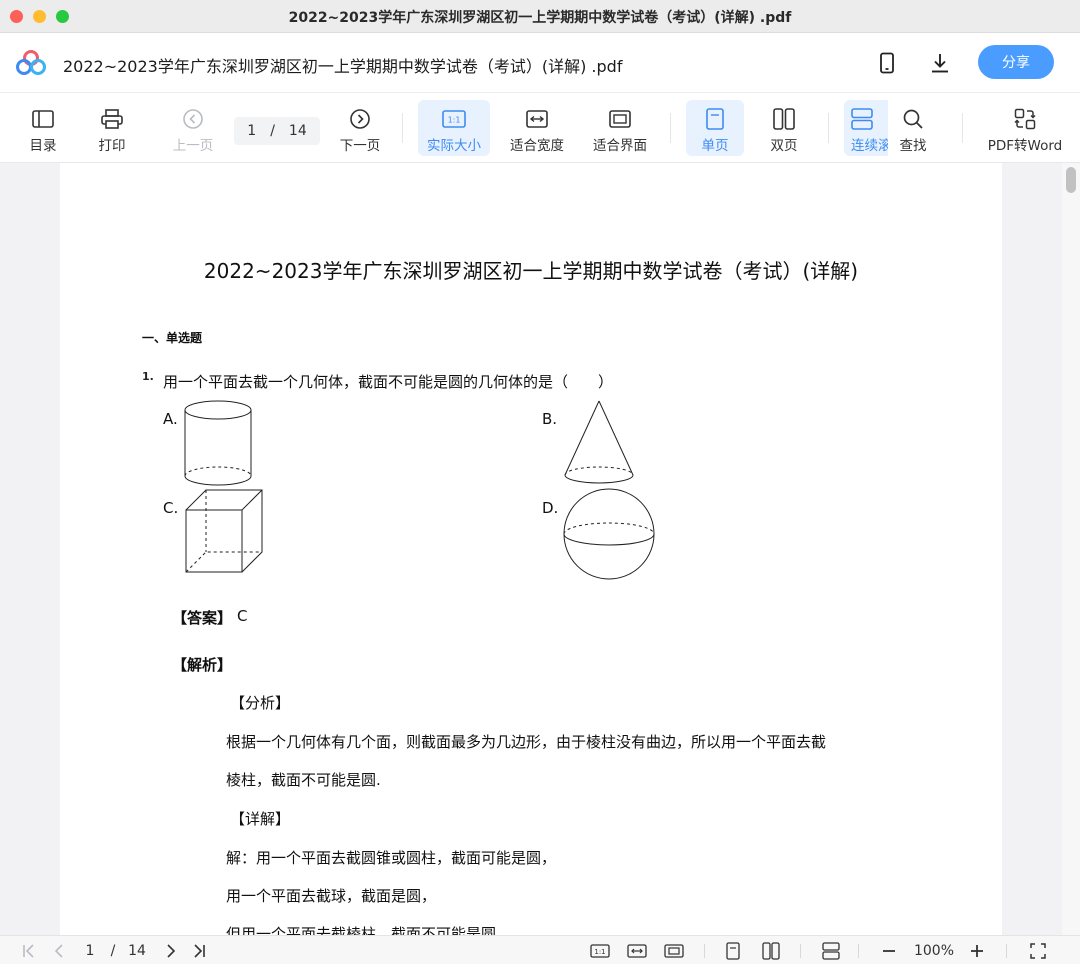  Describe the element at coordinates (526, 742) in the screenshot. I see `fenxi-line-1: 根据一个几何体有几个面，则截面最多为几边形，由于棱柱没有曲边，所以用一个平面去截` at that location.